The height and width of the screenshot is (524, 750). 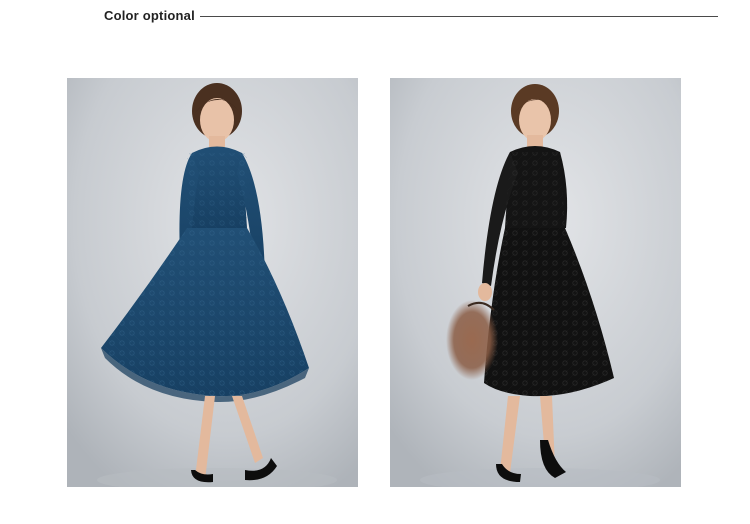 I want to click on section-header: Color optional, so click(x=411, y=16).